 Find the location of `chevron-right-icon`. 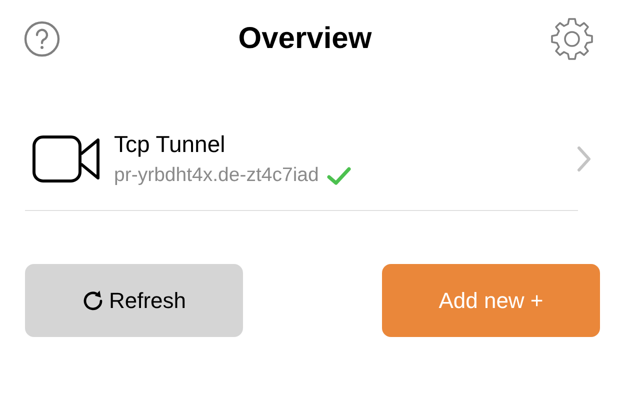

chevron-right-icon is located at coordinates (584, 159).